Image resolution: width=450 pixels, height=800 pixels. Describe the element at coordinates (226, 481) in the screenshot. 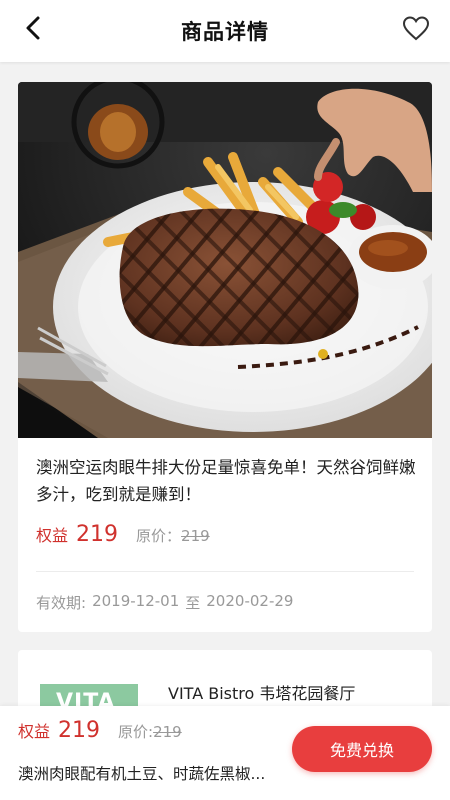

I see `product-description: 澳洲空运肉眼牛排大份足量惊喜免单！天然谷饲鲜嫩多汁，吃到就是赚到！` at that location.